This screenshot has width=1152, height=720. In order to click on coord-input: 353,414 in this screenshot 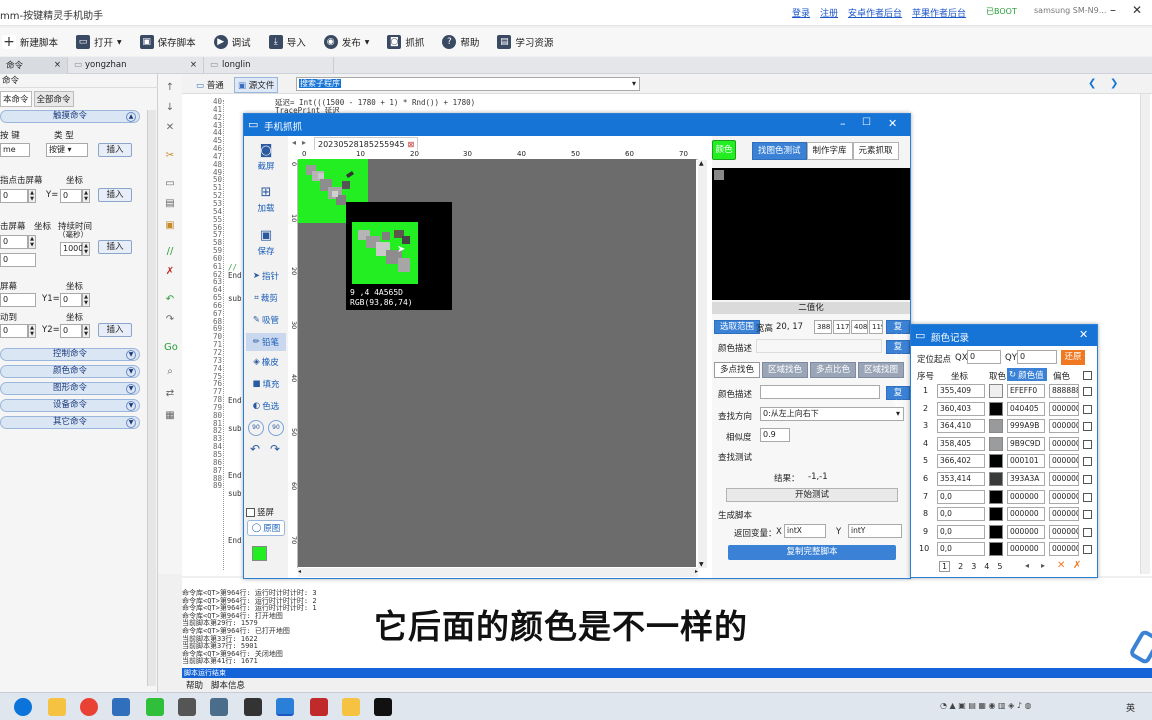, I will do `click(961, 479)`.